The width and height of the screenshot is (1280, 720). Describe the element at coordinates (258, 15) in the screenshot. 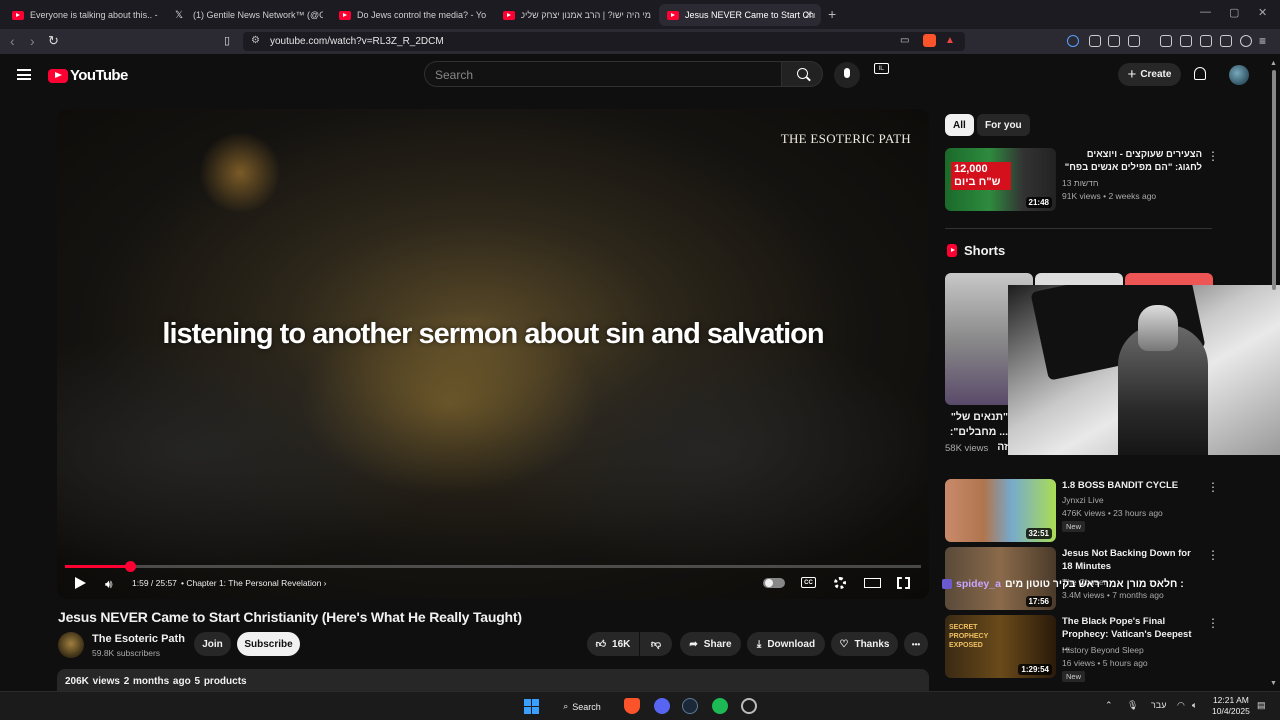

I see `tab-label: (1) Gentile News Network™ (@Gentil` at that location.